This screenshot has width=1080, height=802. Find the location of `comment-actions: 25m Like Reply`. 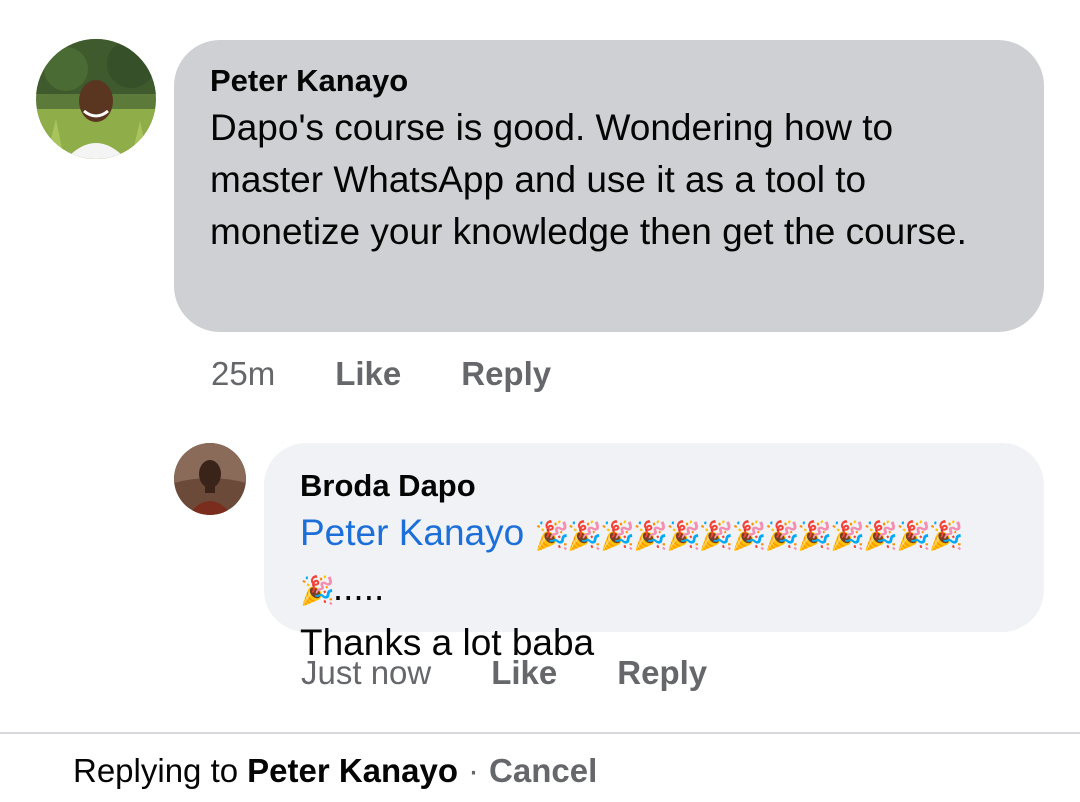

comment-actions: 25m Like Reply is located at coordinates (381, 374).